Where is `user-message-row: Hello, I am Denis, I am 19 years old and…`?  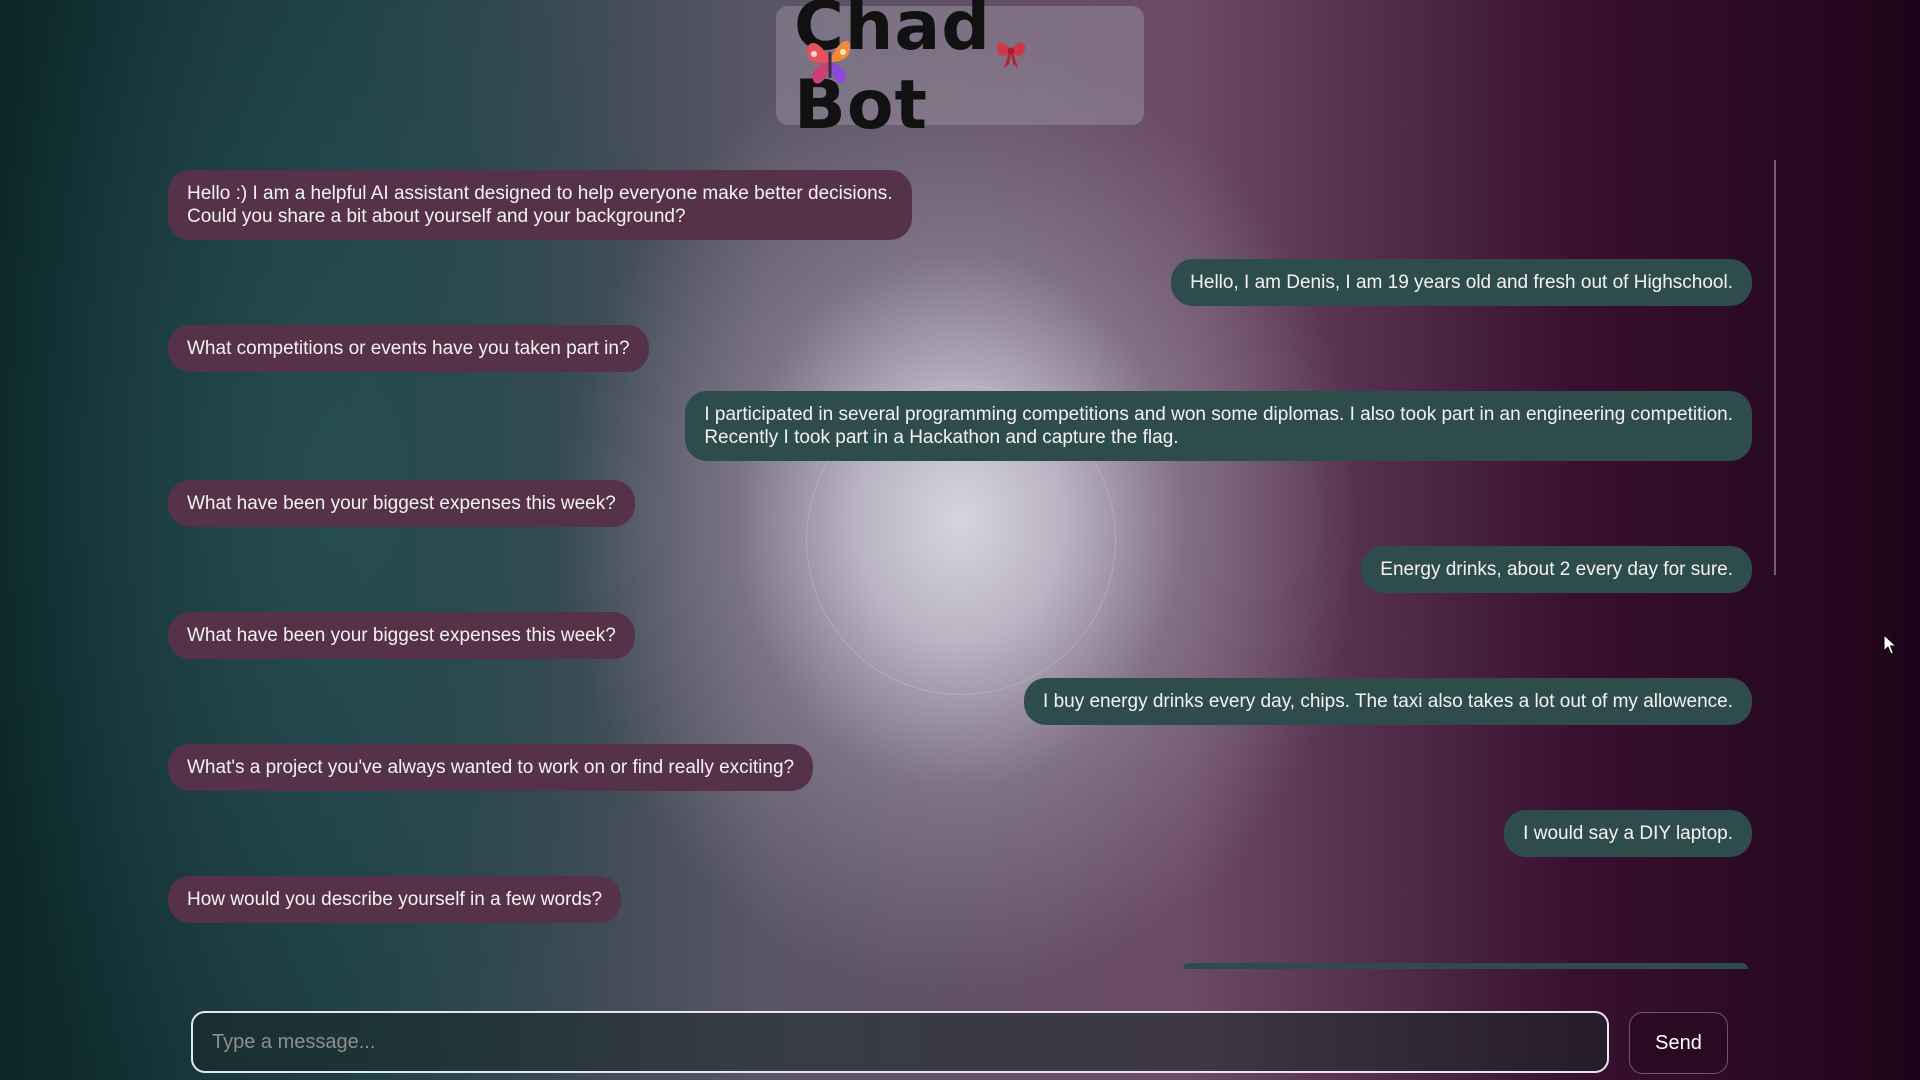 user-message-row: Hello, I am Denis, I am 19 years old and… is located at coordinates (960, 282).